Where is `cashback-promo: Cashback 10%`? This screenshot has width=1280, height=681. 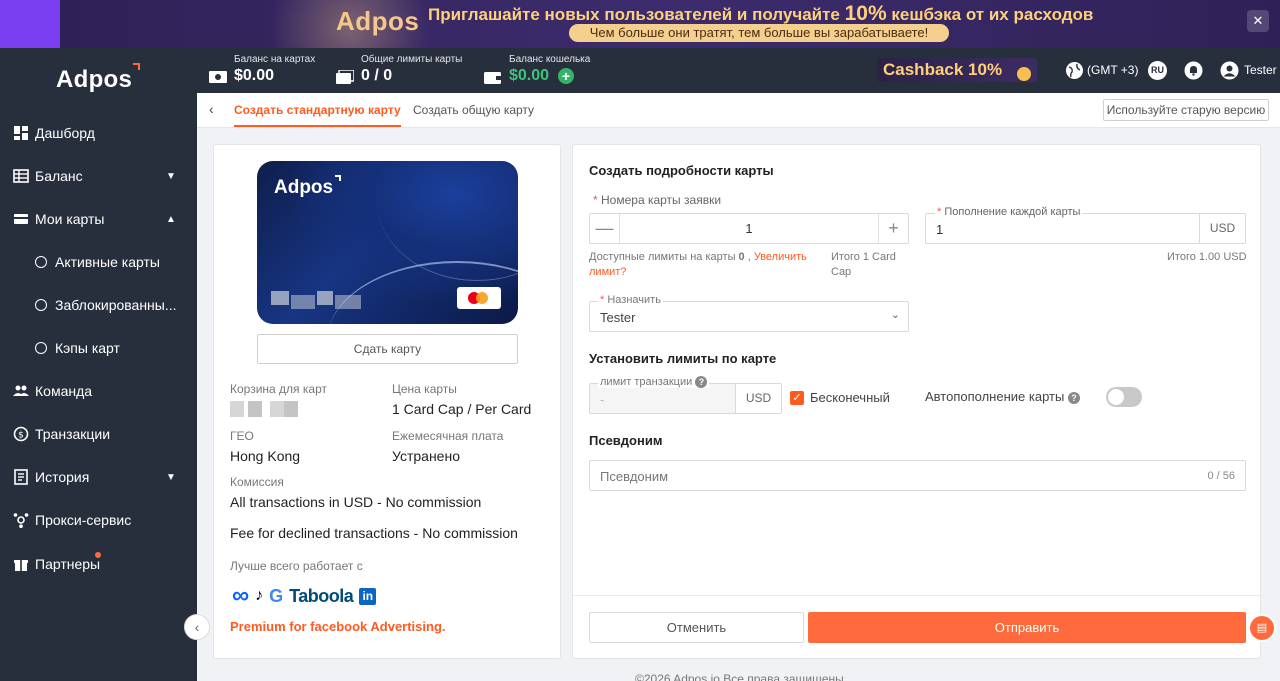 cashback-promo: Cashback 10% is located at coordinates (957, 70).